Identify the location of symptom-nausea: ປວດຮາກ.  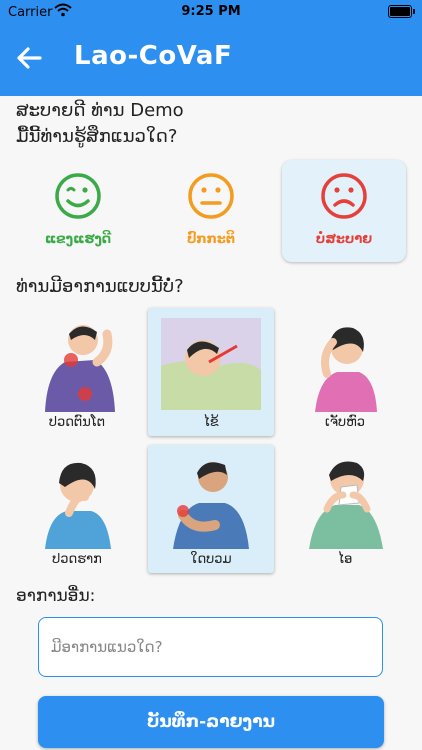
(77, 509).